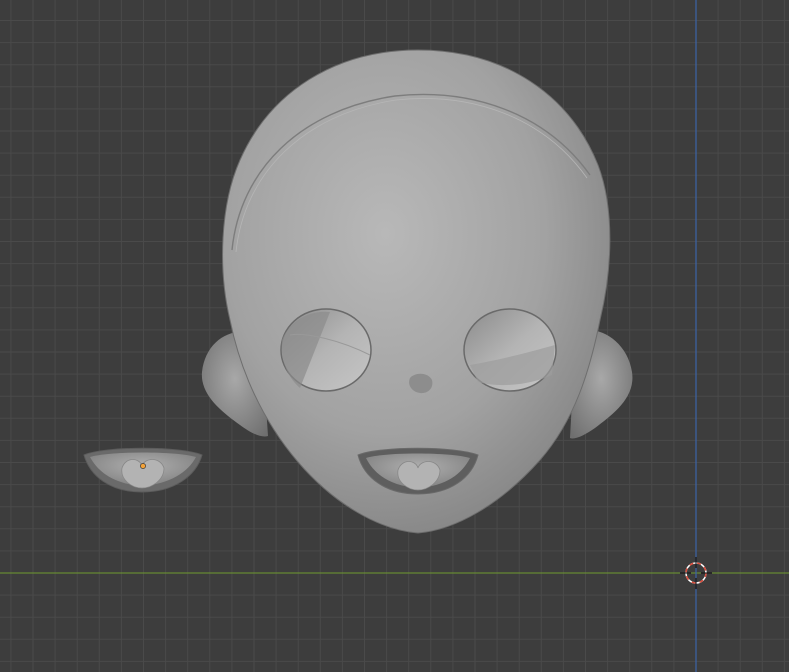 The image size is (789, 672). What do you see at coordinates (143, 466) in the screenshot?
I see `object-origin-icon` at bounding box center [143, 466].